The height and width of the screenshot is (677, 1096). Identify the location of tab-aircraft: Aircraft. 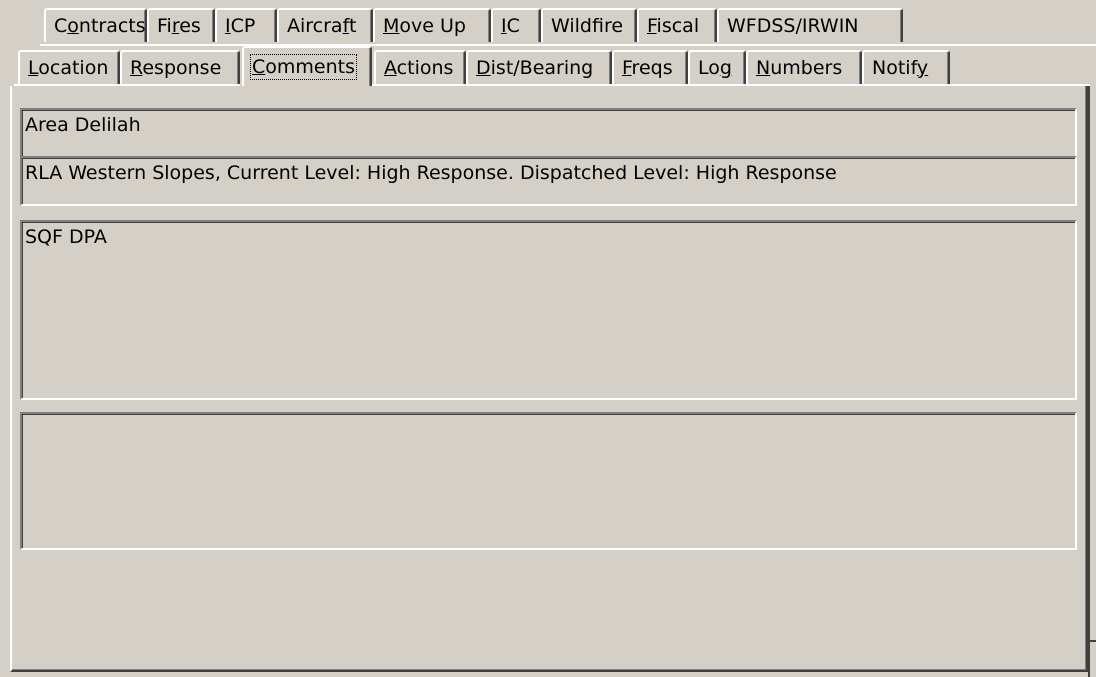
(325, 25).